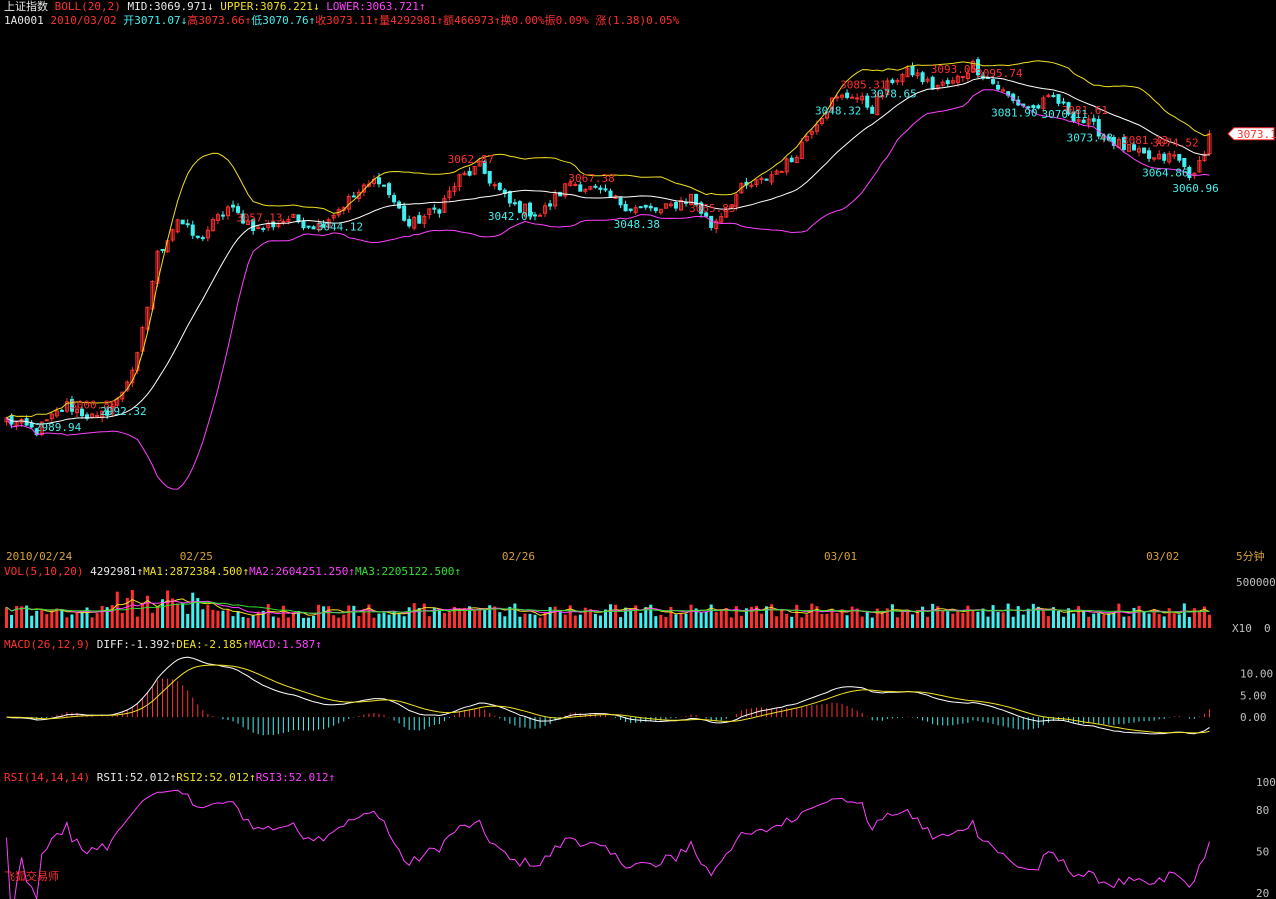 This screenshot has width=1276, height=899. Describe the element at coordinates (26, 6) in the screenshot. I see `symbol-name: 上证指数` at that location.